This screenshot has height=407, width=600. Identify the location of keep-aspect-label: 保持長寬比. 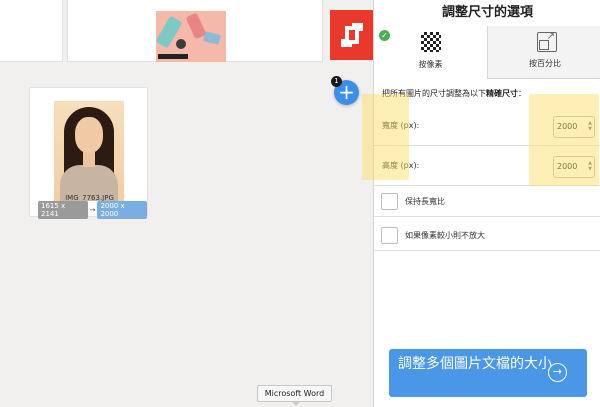
(425, 201).